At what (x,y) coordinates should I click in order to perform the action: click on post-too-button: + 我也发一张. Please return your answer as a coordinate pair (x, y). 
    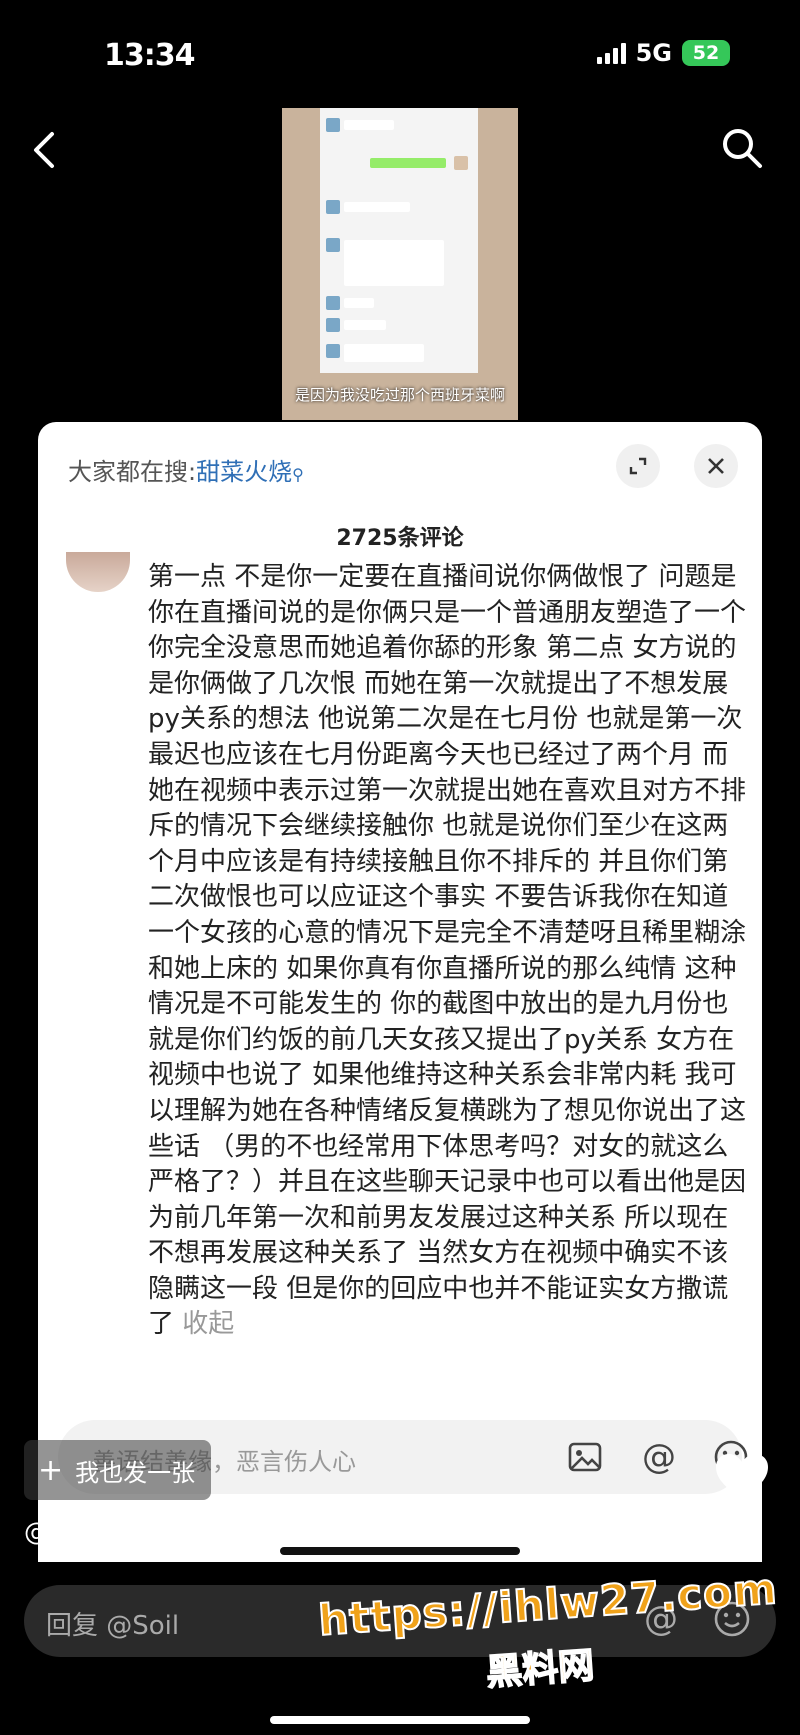
    Looking at the image, I should click on (118, 1470).